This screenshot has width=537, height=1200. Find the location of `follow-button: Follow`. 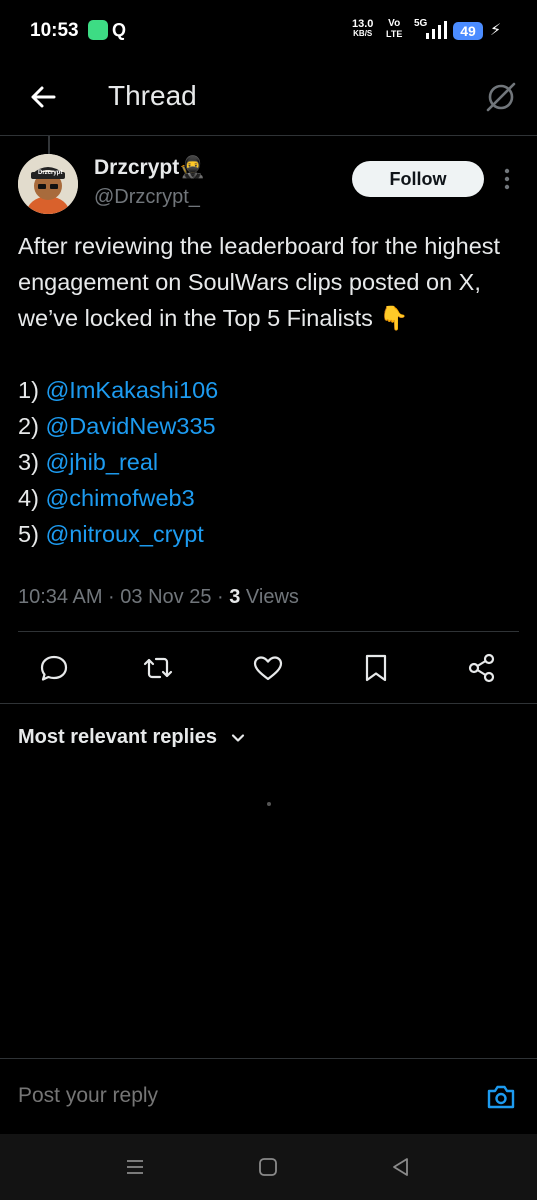

follow-button: Follow is located at coordinates (418, 179).